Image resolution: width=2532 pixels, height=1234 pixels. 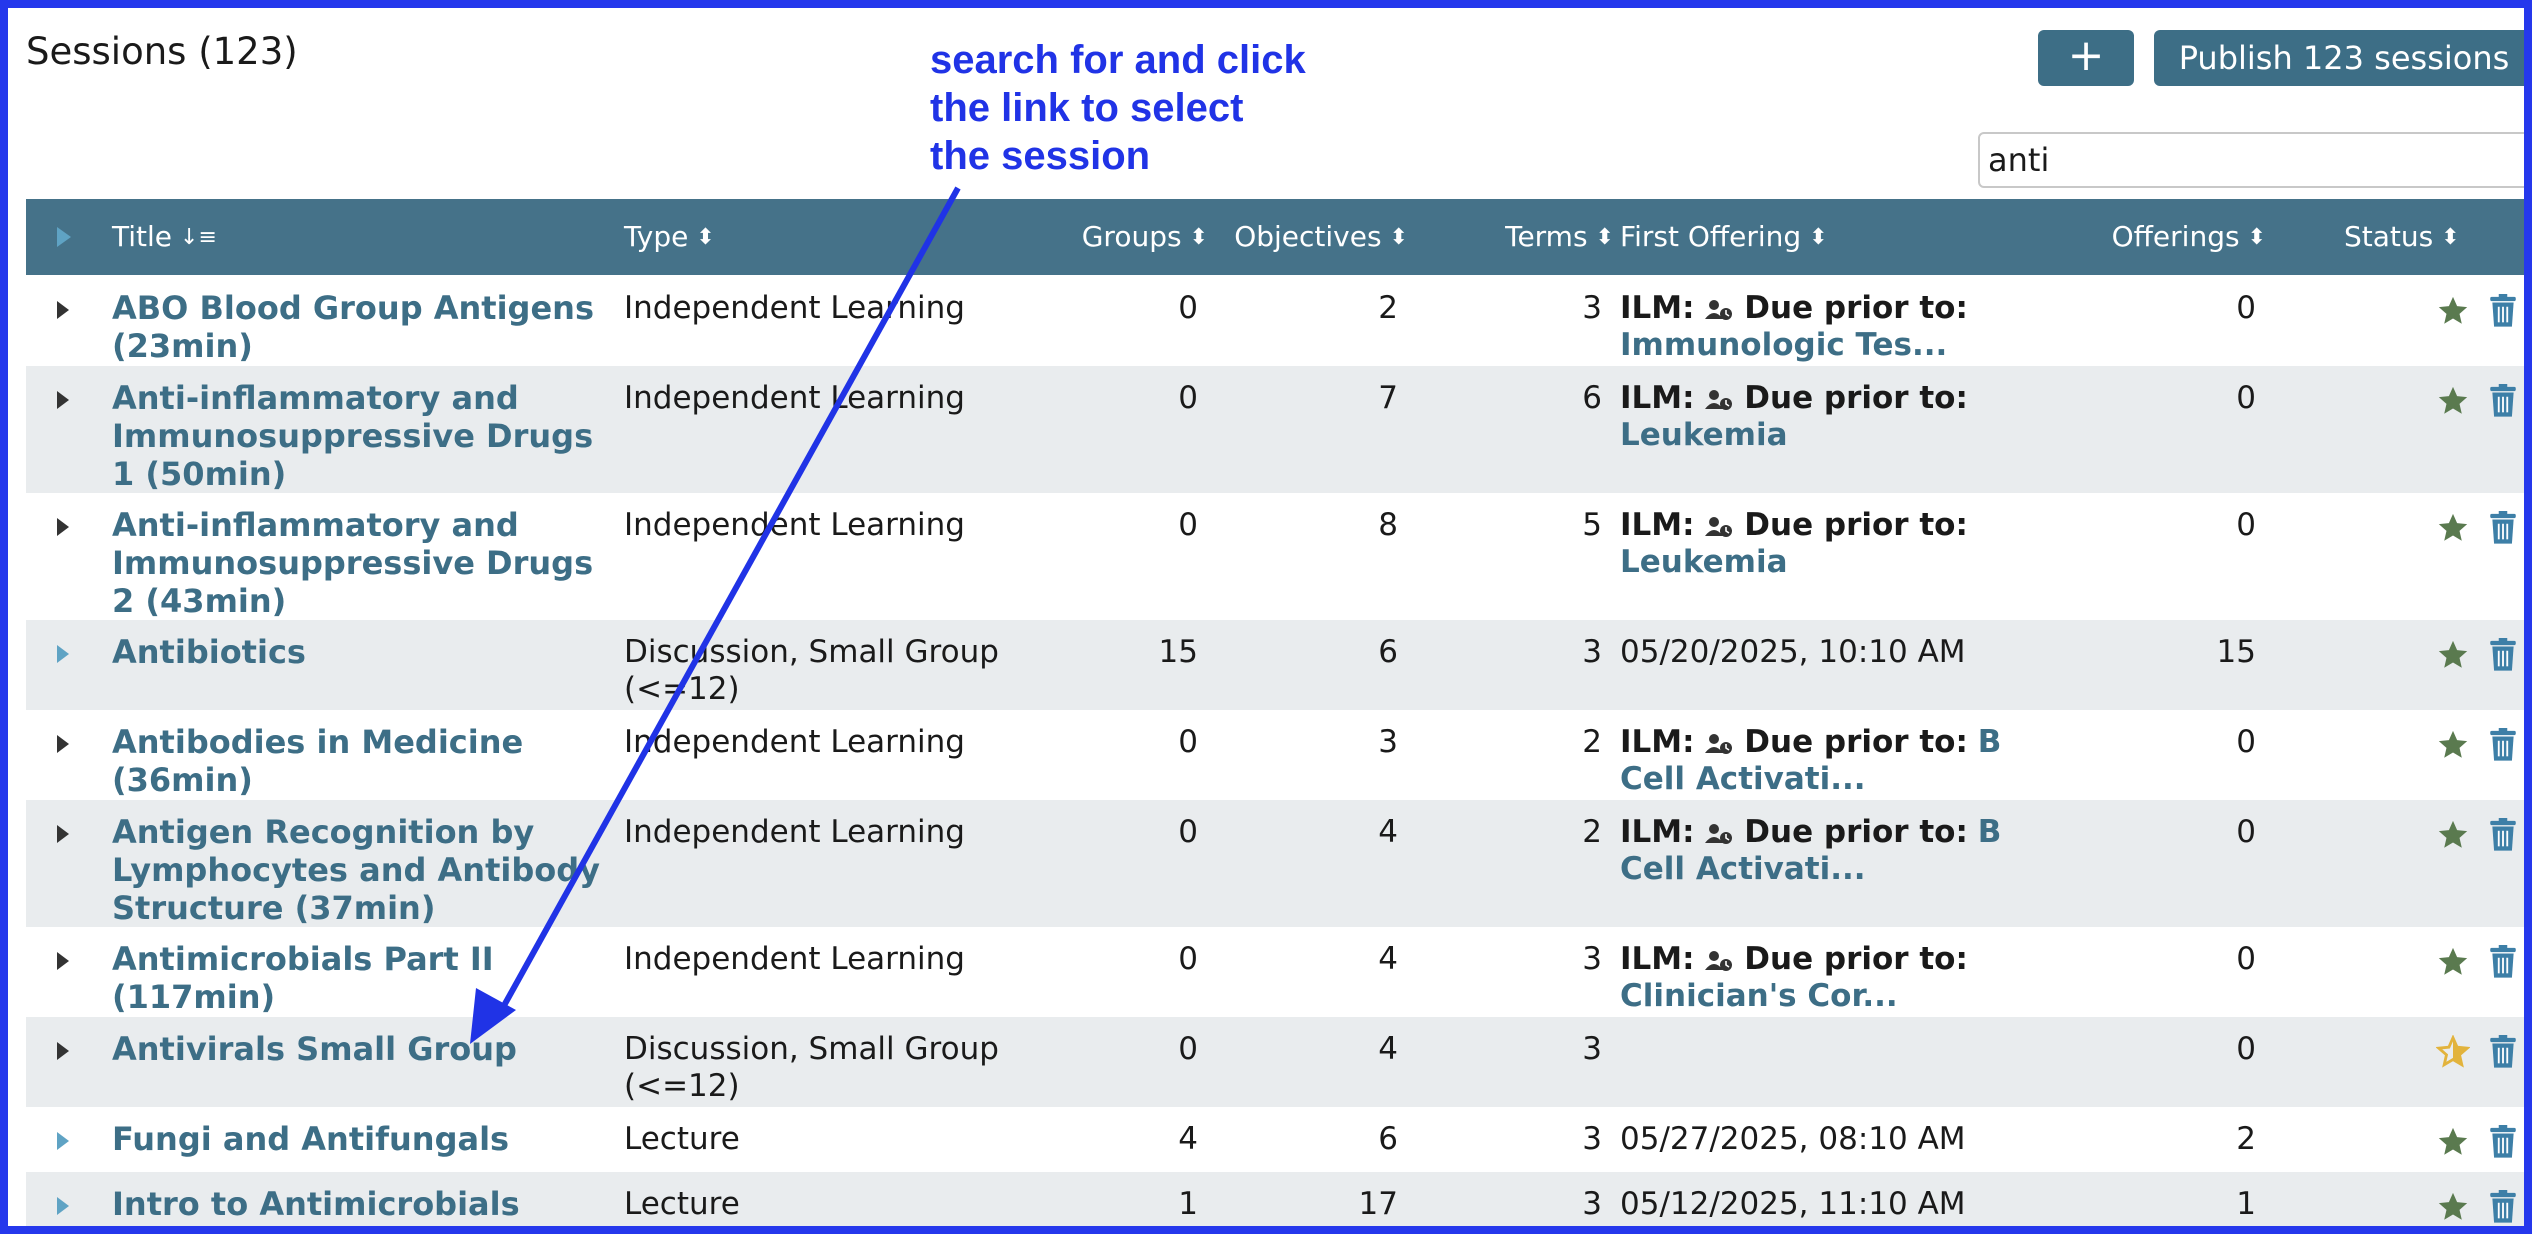 I want to click on session-search-input, so click(x=2251, y=160).